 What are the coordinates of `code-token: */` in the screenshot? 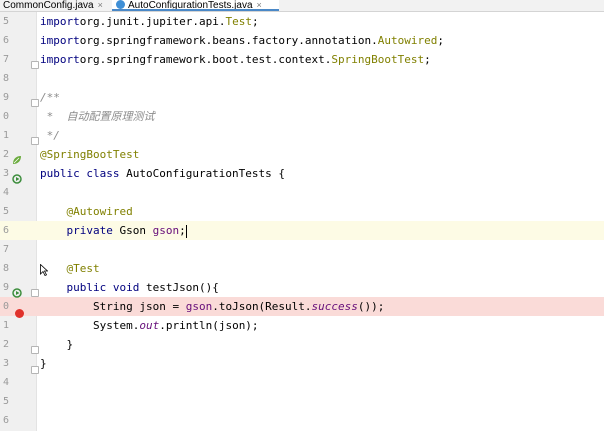 It's located at (50, 135).